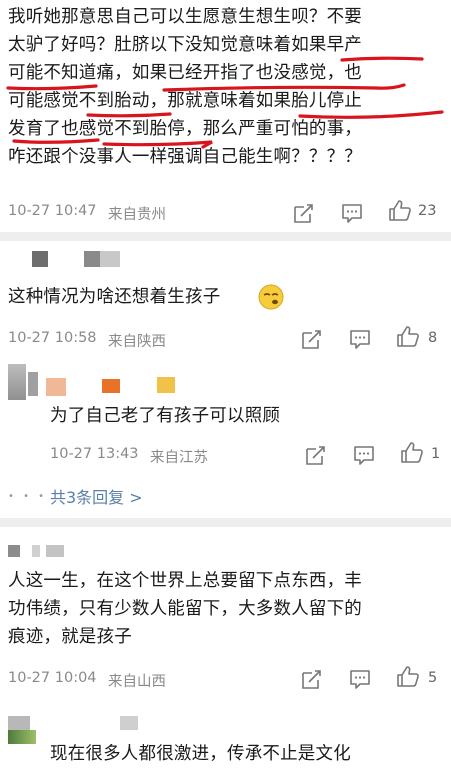 The height and width of the screenshot is (768, 451). Describe the element at coordinates (185, 581) in the screenshot. I see `comment-3-line-1: 人这一生，在这个世界上总要留下点东西，丰` at that location.